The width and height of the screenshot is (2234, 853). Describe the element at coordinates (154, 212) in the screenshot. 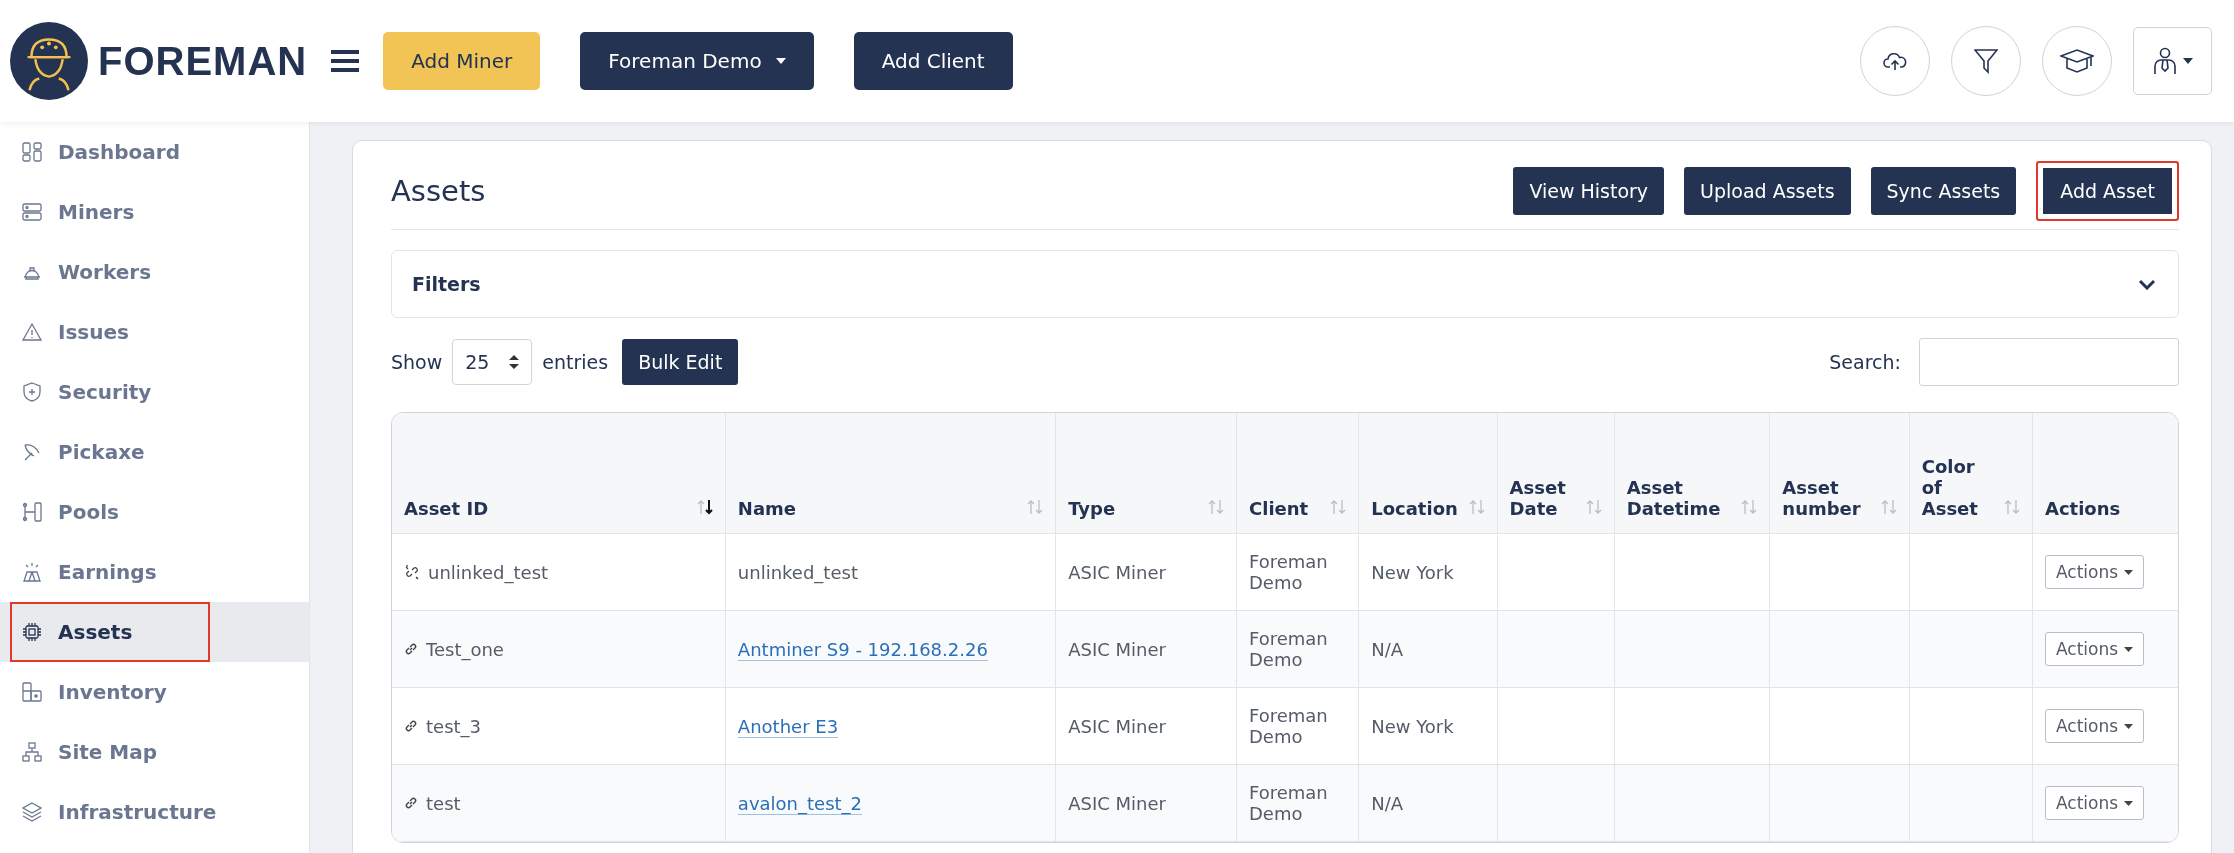

I see `sidebar-item: Miners` at that location.